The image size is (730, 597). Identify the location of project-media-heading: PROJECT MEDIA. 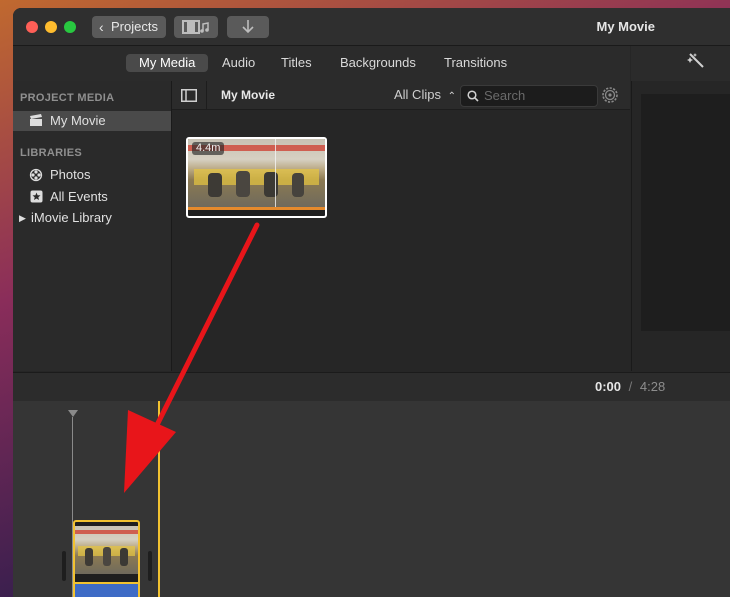
(67, 98).